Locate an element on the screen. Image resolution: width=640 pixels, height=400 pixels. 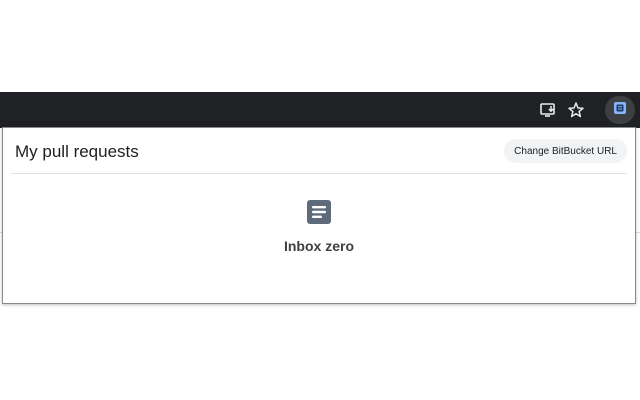
header-divider is located at coordinates (319, 173).